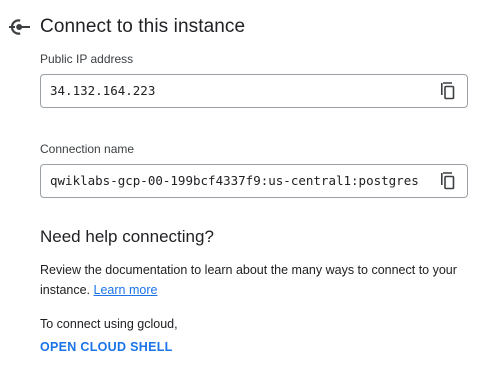  Describe the element at coordinates (87, 59) in the screenshot. I see `public-ip-label: Public IP address` at that location.